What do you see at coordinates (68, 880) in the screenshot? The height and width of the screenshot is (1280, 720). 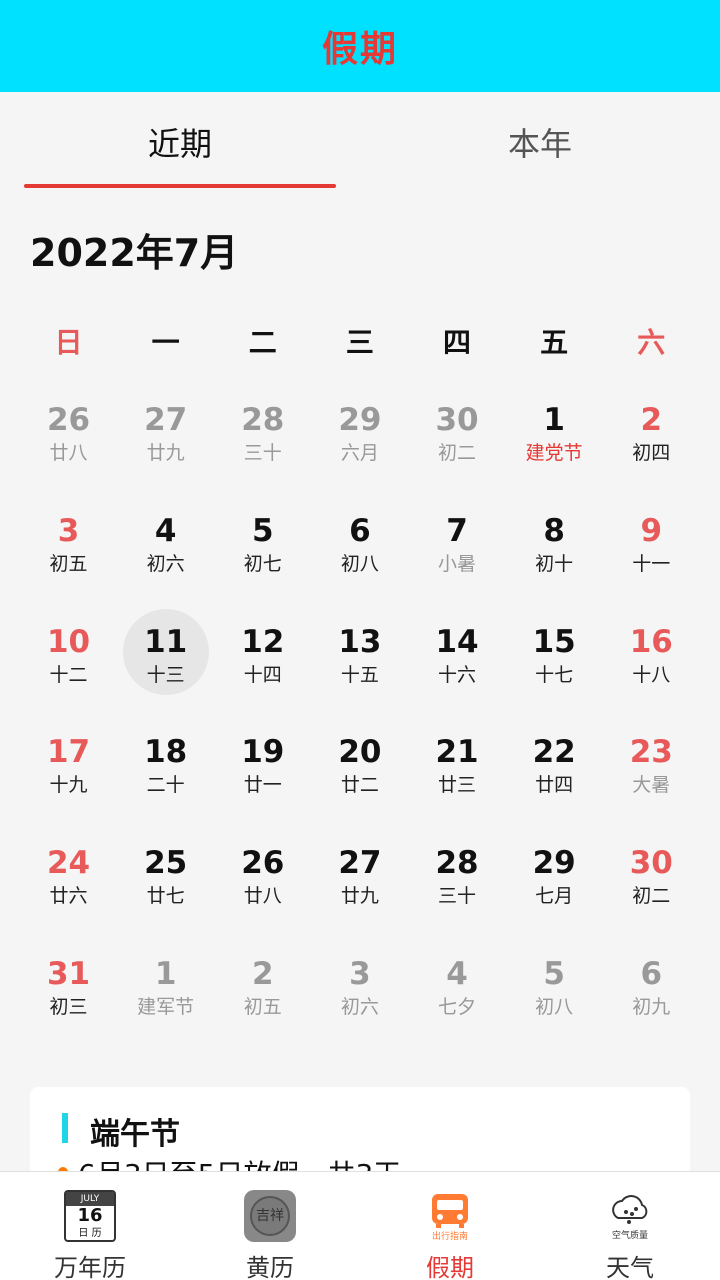 I see `calendar-day: 24 廿六` at bounding box center [68, 880].